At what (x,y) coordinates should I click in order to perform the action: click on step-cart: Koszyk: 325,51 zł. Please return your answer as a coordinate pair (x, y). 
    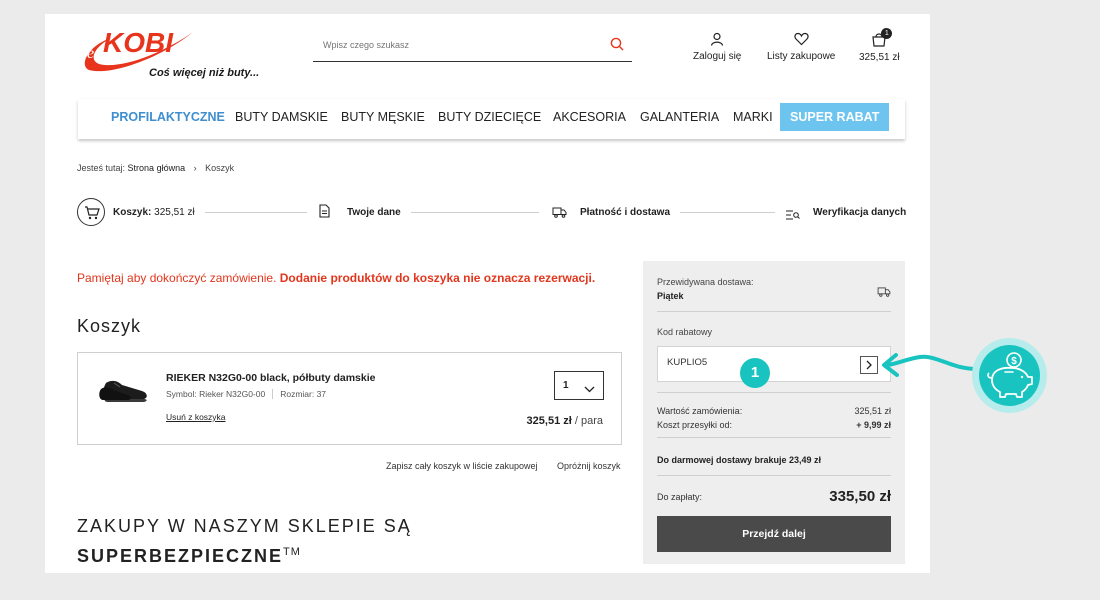
    Looking at the image, I should click on (154, 212).